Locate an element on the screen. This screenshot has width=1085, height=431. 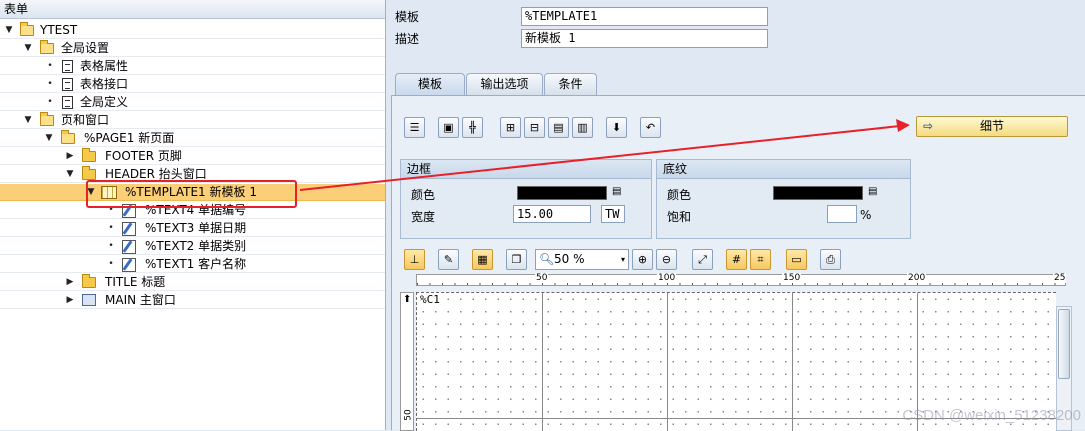
insert-cell-icon: ▣ is located at coordinates (448, 127).